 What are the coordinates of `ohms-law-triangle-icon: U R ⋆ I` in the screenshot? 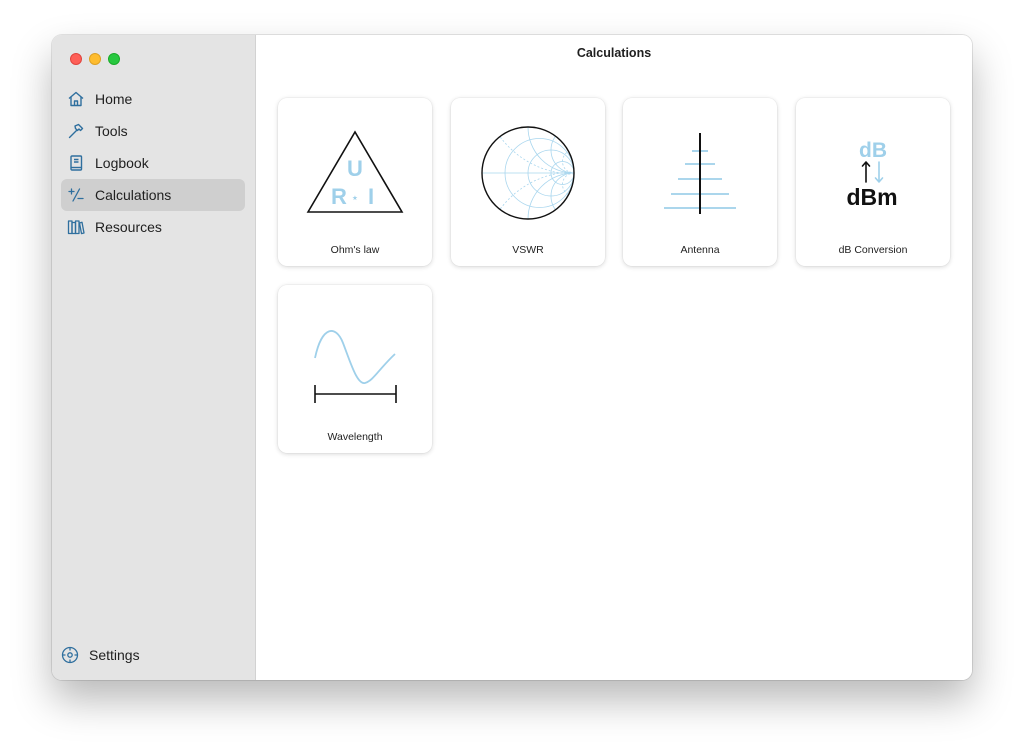 It's located at (355, 171).